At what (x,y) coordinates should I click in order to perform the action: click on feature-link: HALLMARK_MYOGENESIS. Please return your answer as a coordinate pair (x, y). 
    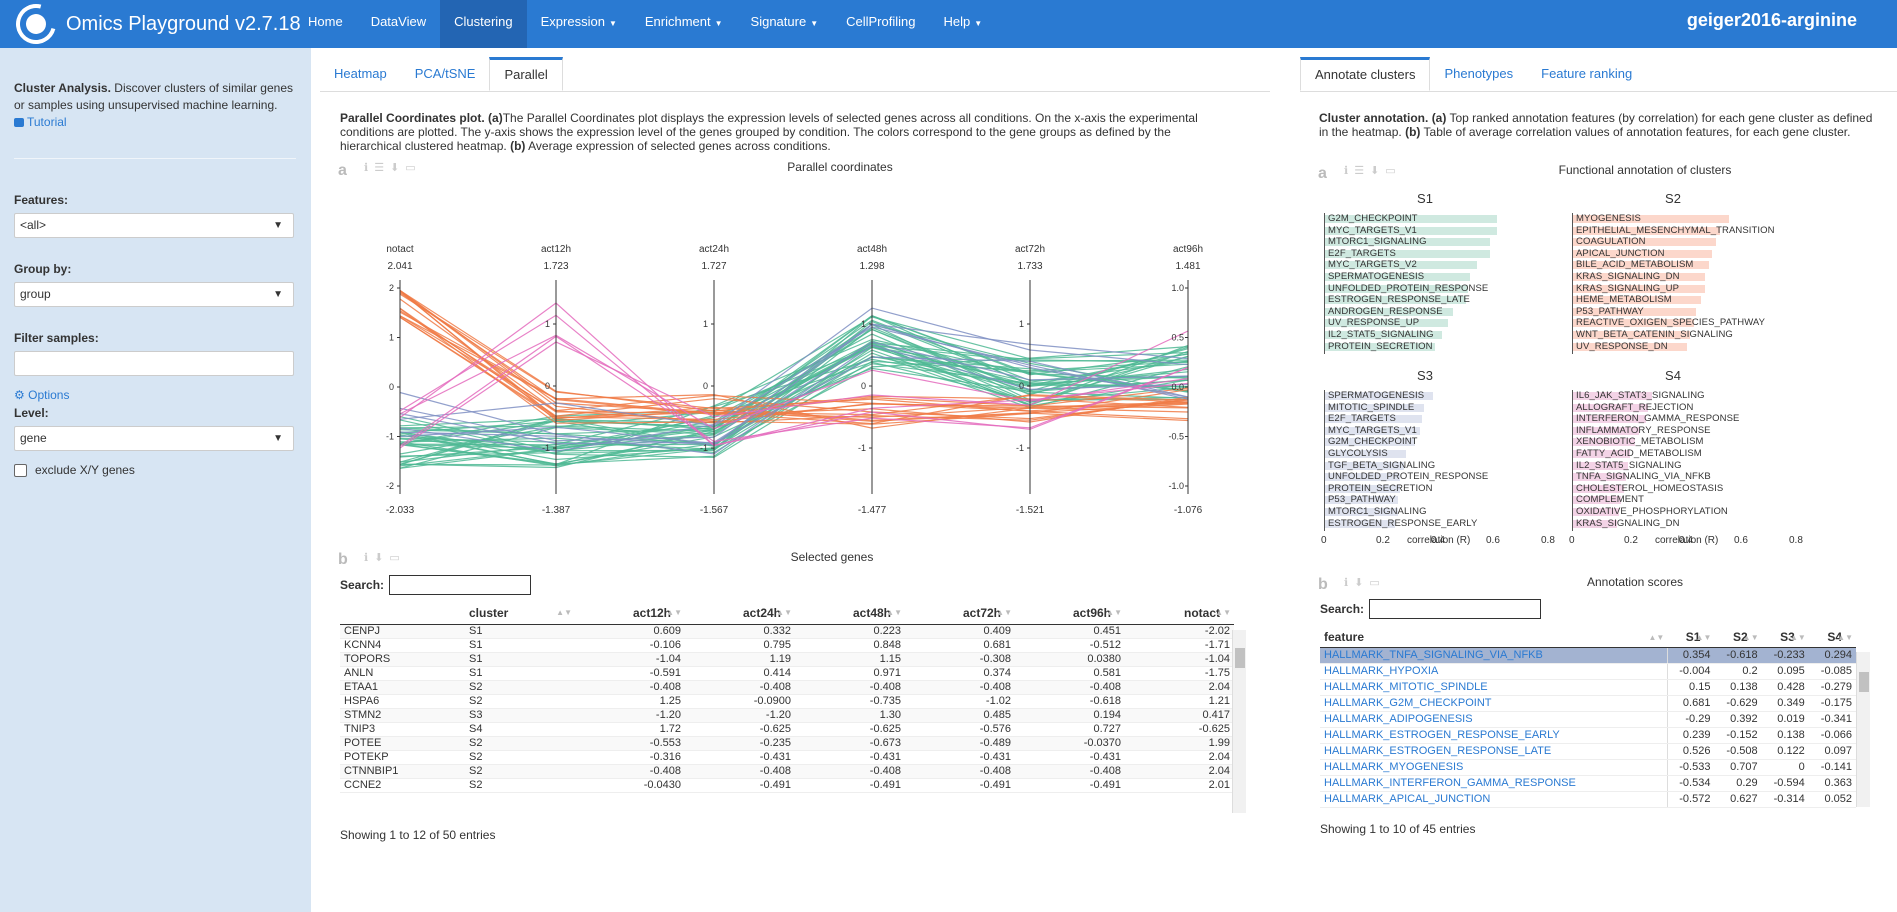
    Looking at the image, I should click on (1494, 767).